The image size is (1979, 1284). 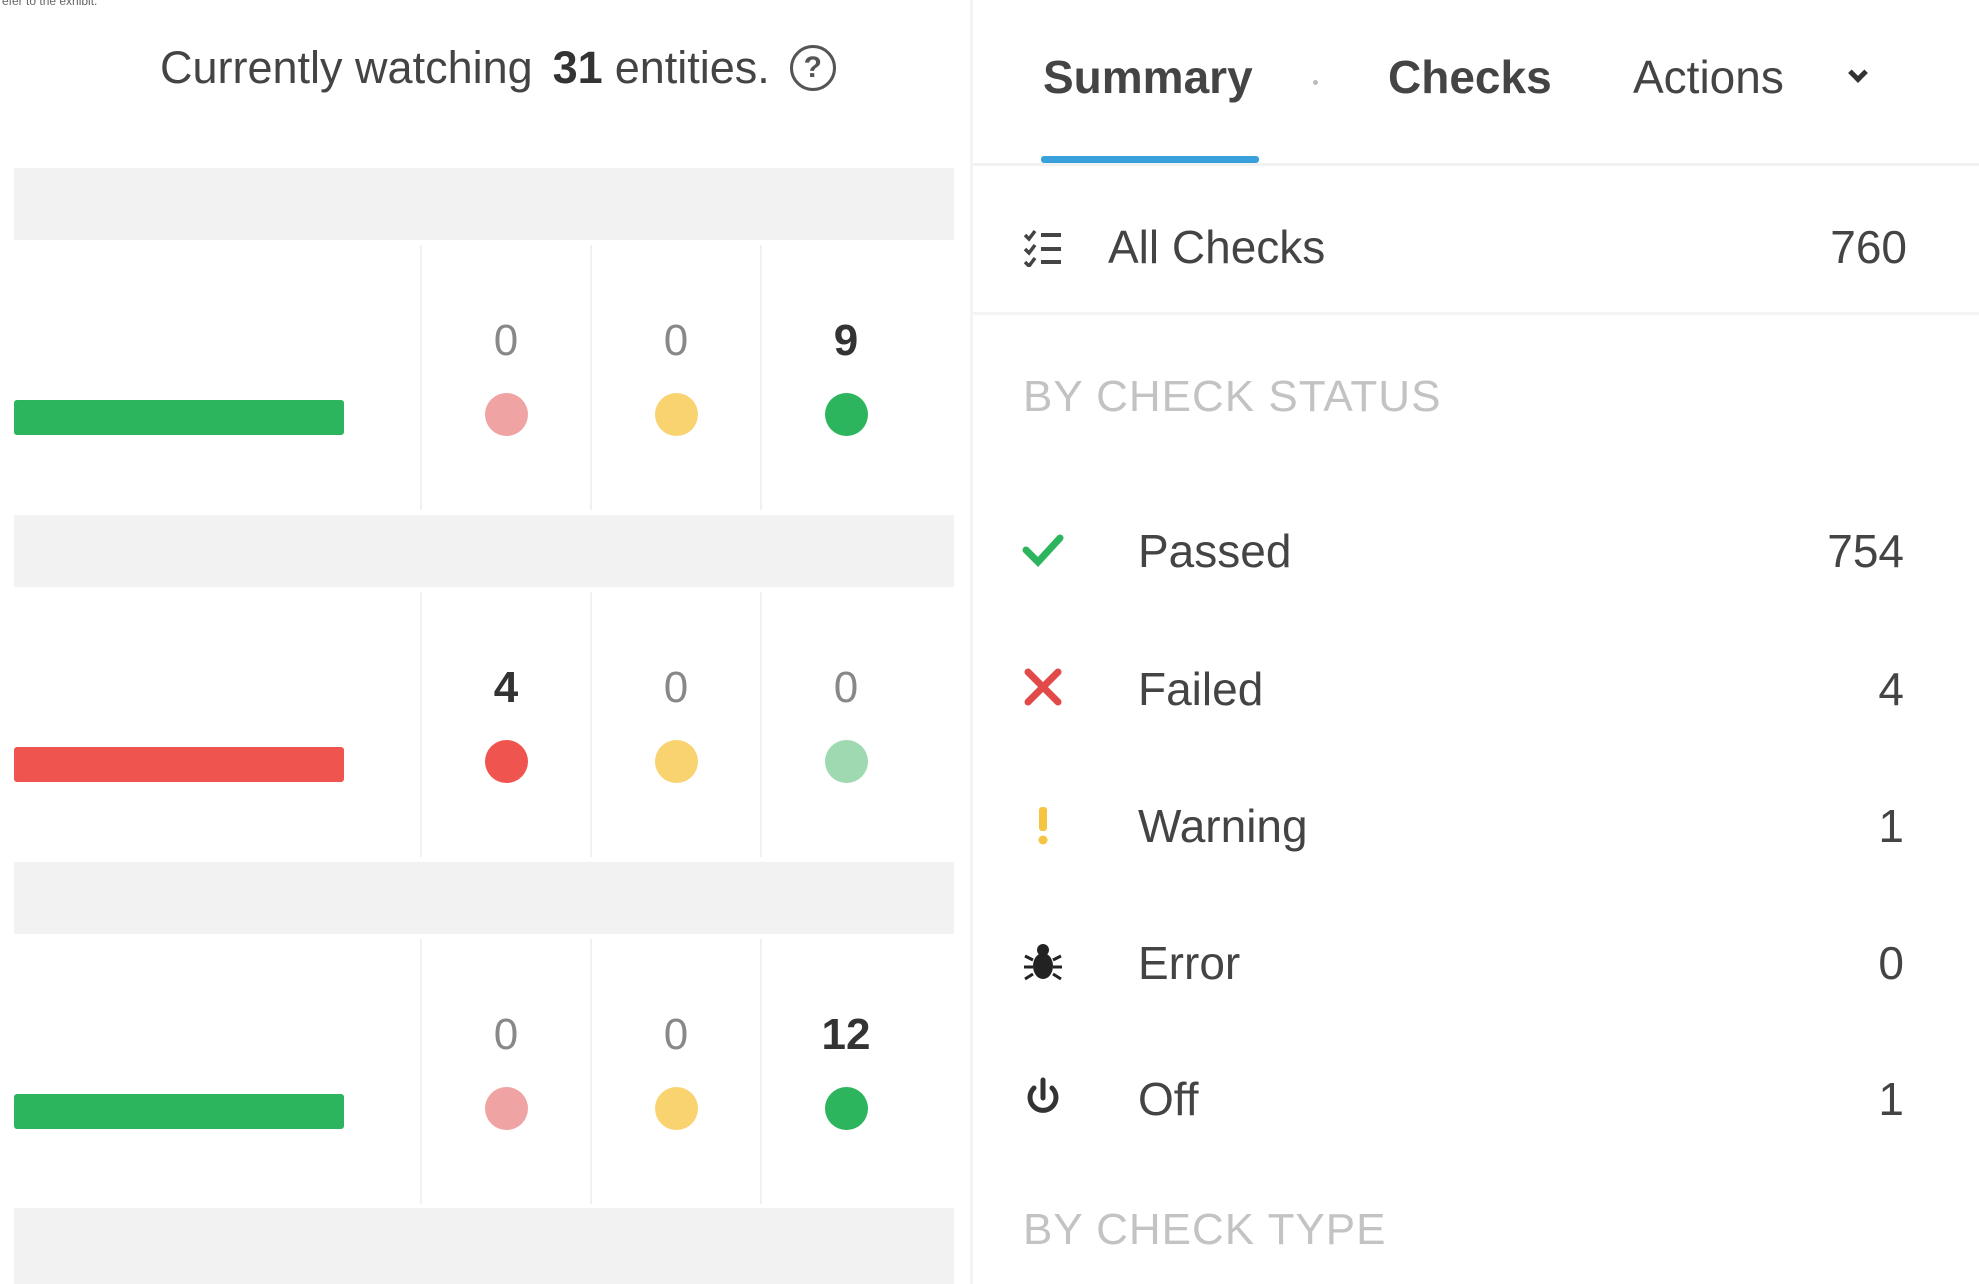 I want to click on watch-header: Currently watching 31 entities. ?, so click(x=498, y=68).